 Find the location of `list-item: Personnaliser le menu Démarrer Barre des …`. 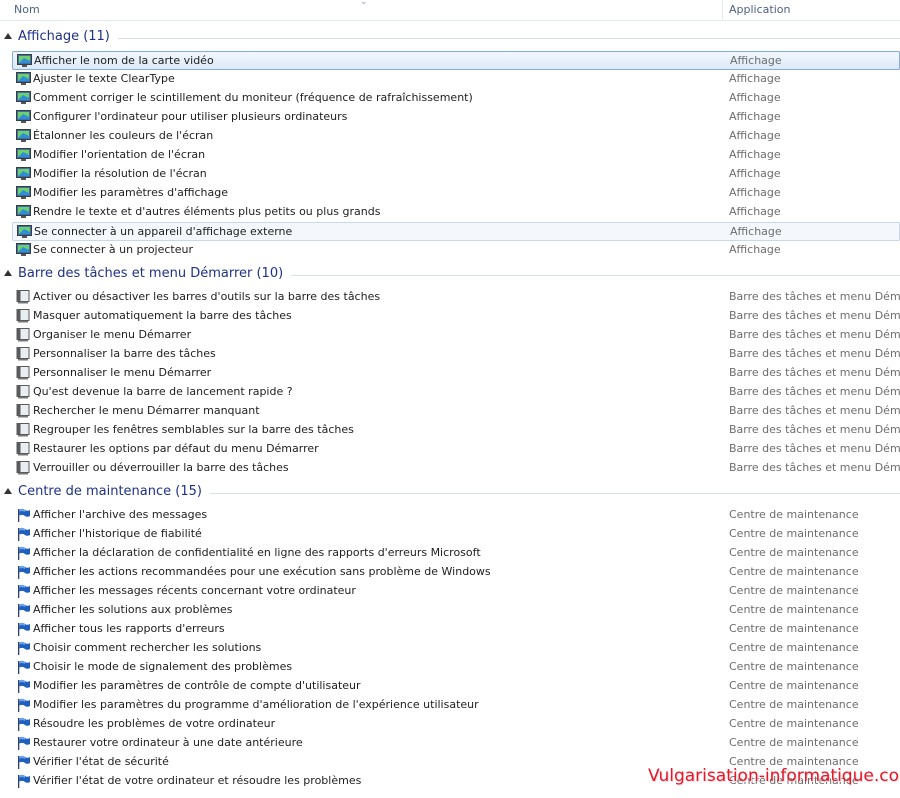

list-item: Personnaliser le menu Démarrer Barre des … is located at coordinates (456, 373).